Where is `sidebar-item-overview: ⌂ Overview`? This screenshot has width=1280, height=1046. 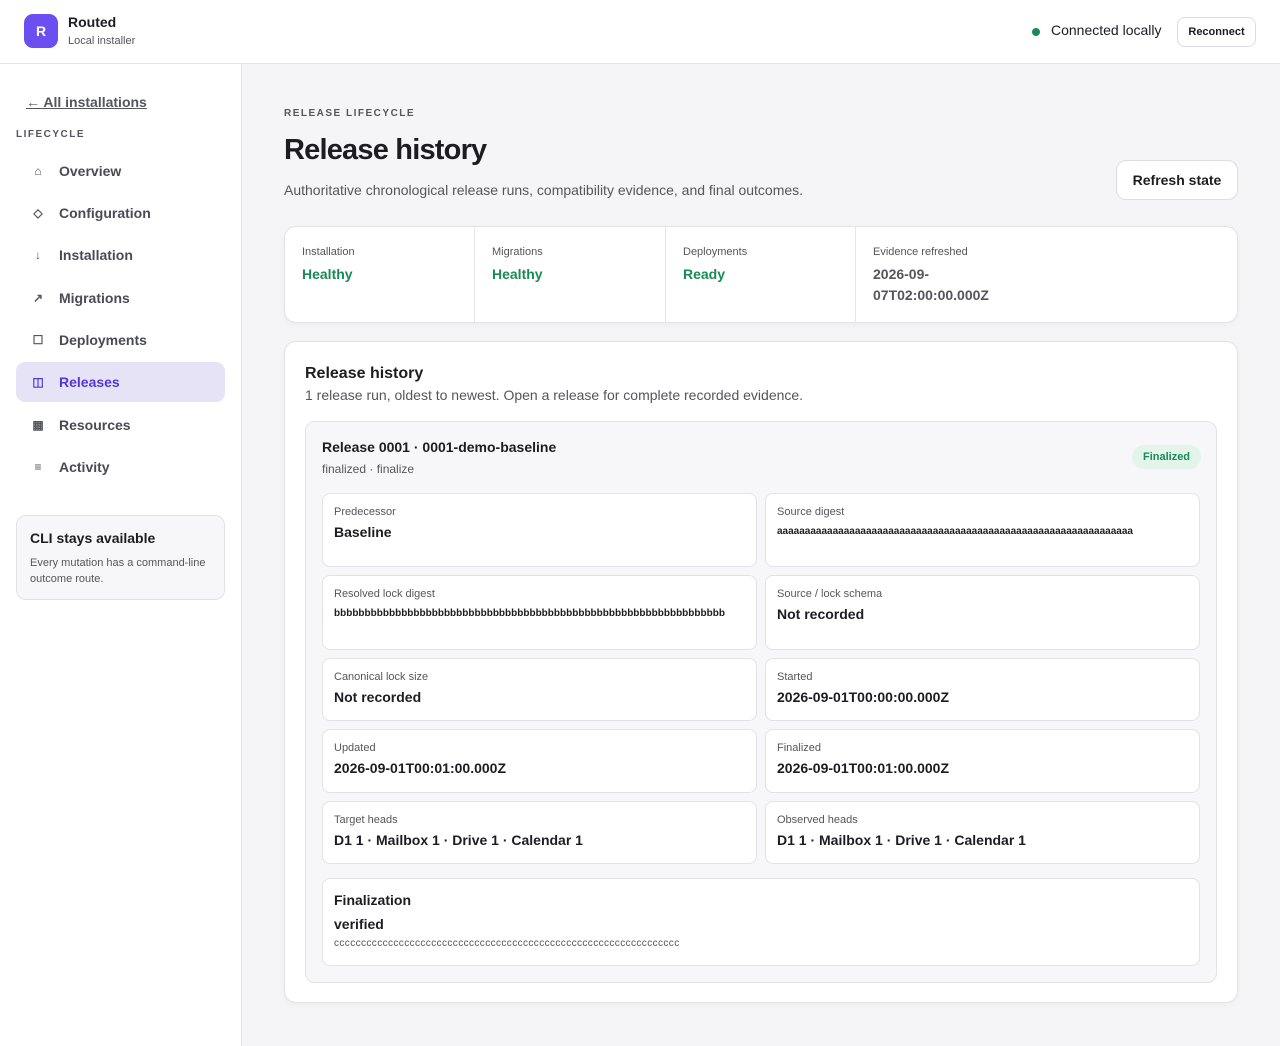
sidebar-item-overview: ⌂ Overview is located at coordinates (120, 171).